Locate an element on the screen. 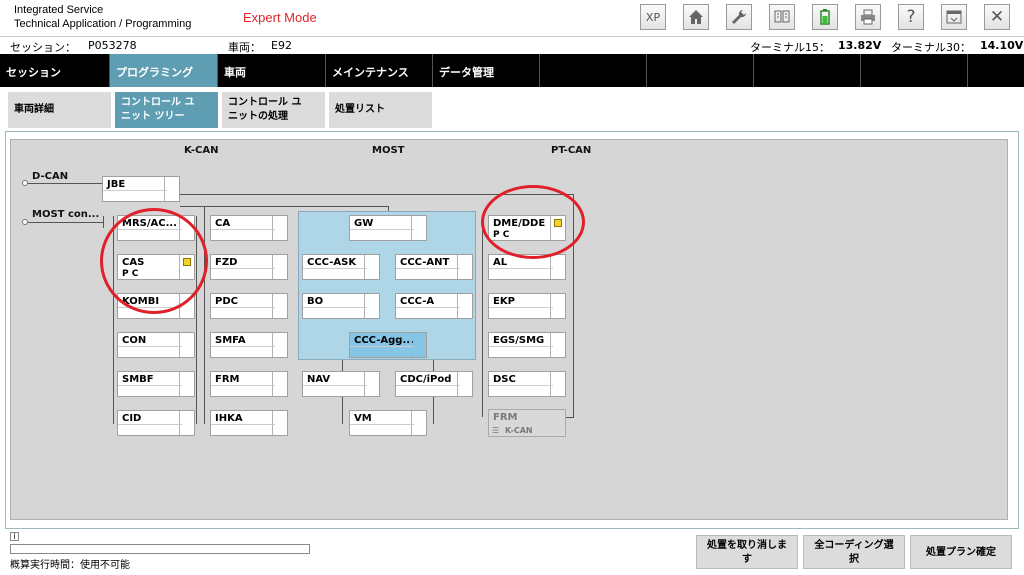 The height and width of the screenshot is (575, 1024). ecu-compare-button is located at coordinates (782, 17).